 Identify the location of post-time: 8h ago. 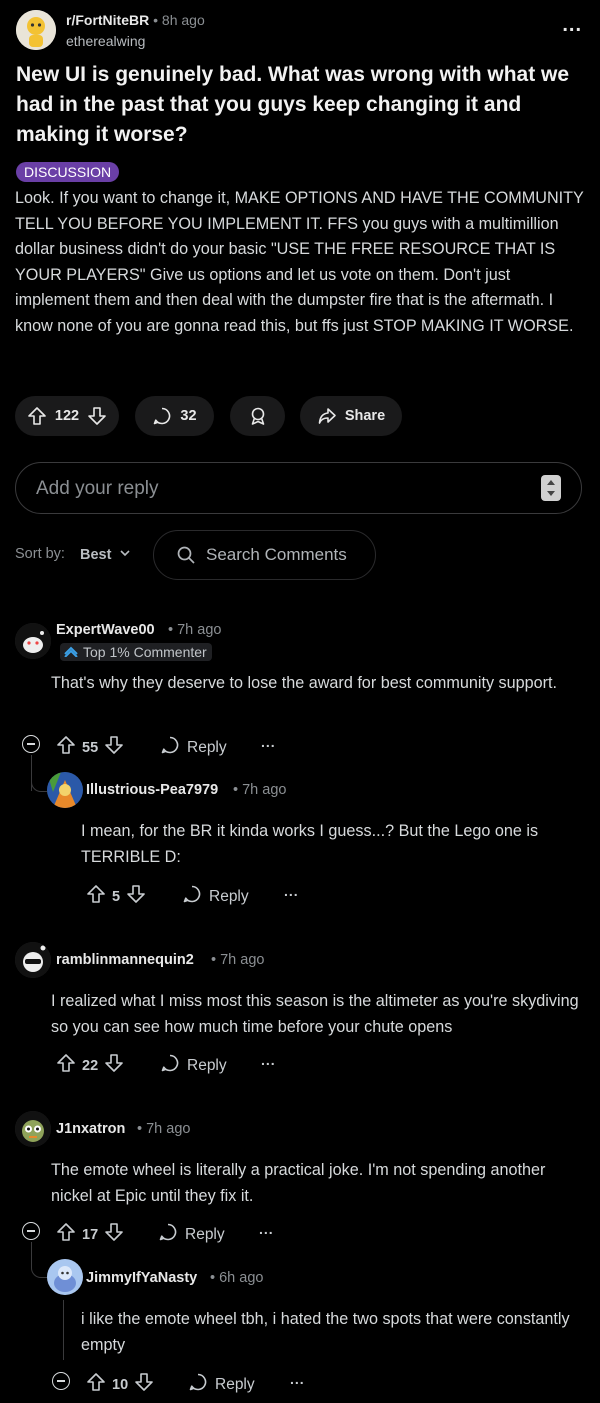
(183, 20).